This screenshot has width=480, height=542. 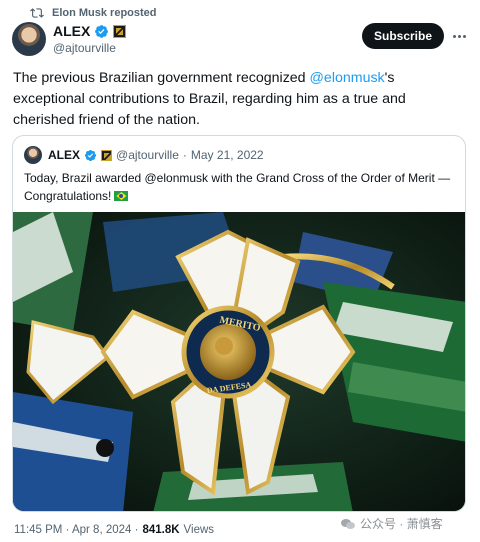 What do you see at coordinates (29, 39) in the screenshot?
I see `author-avatar` at bounding box center [29, 39].